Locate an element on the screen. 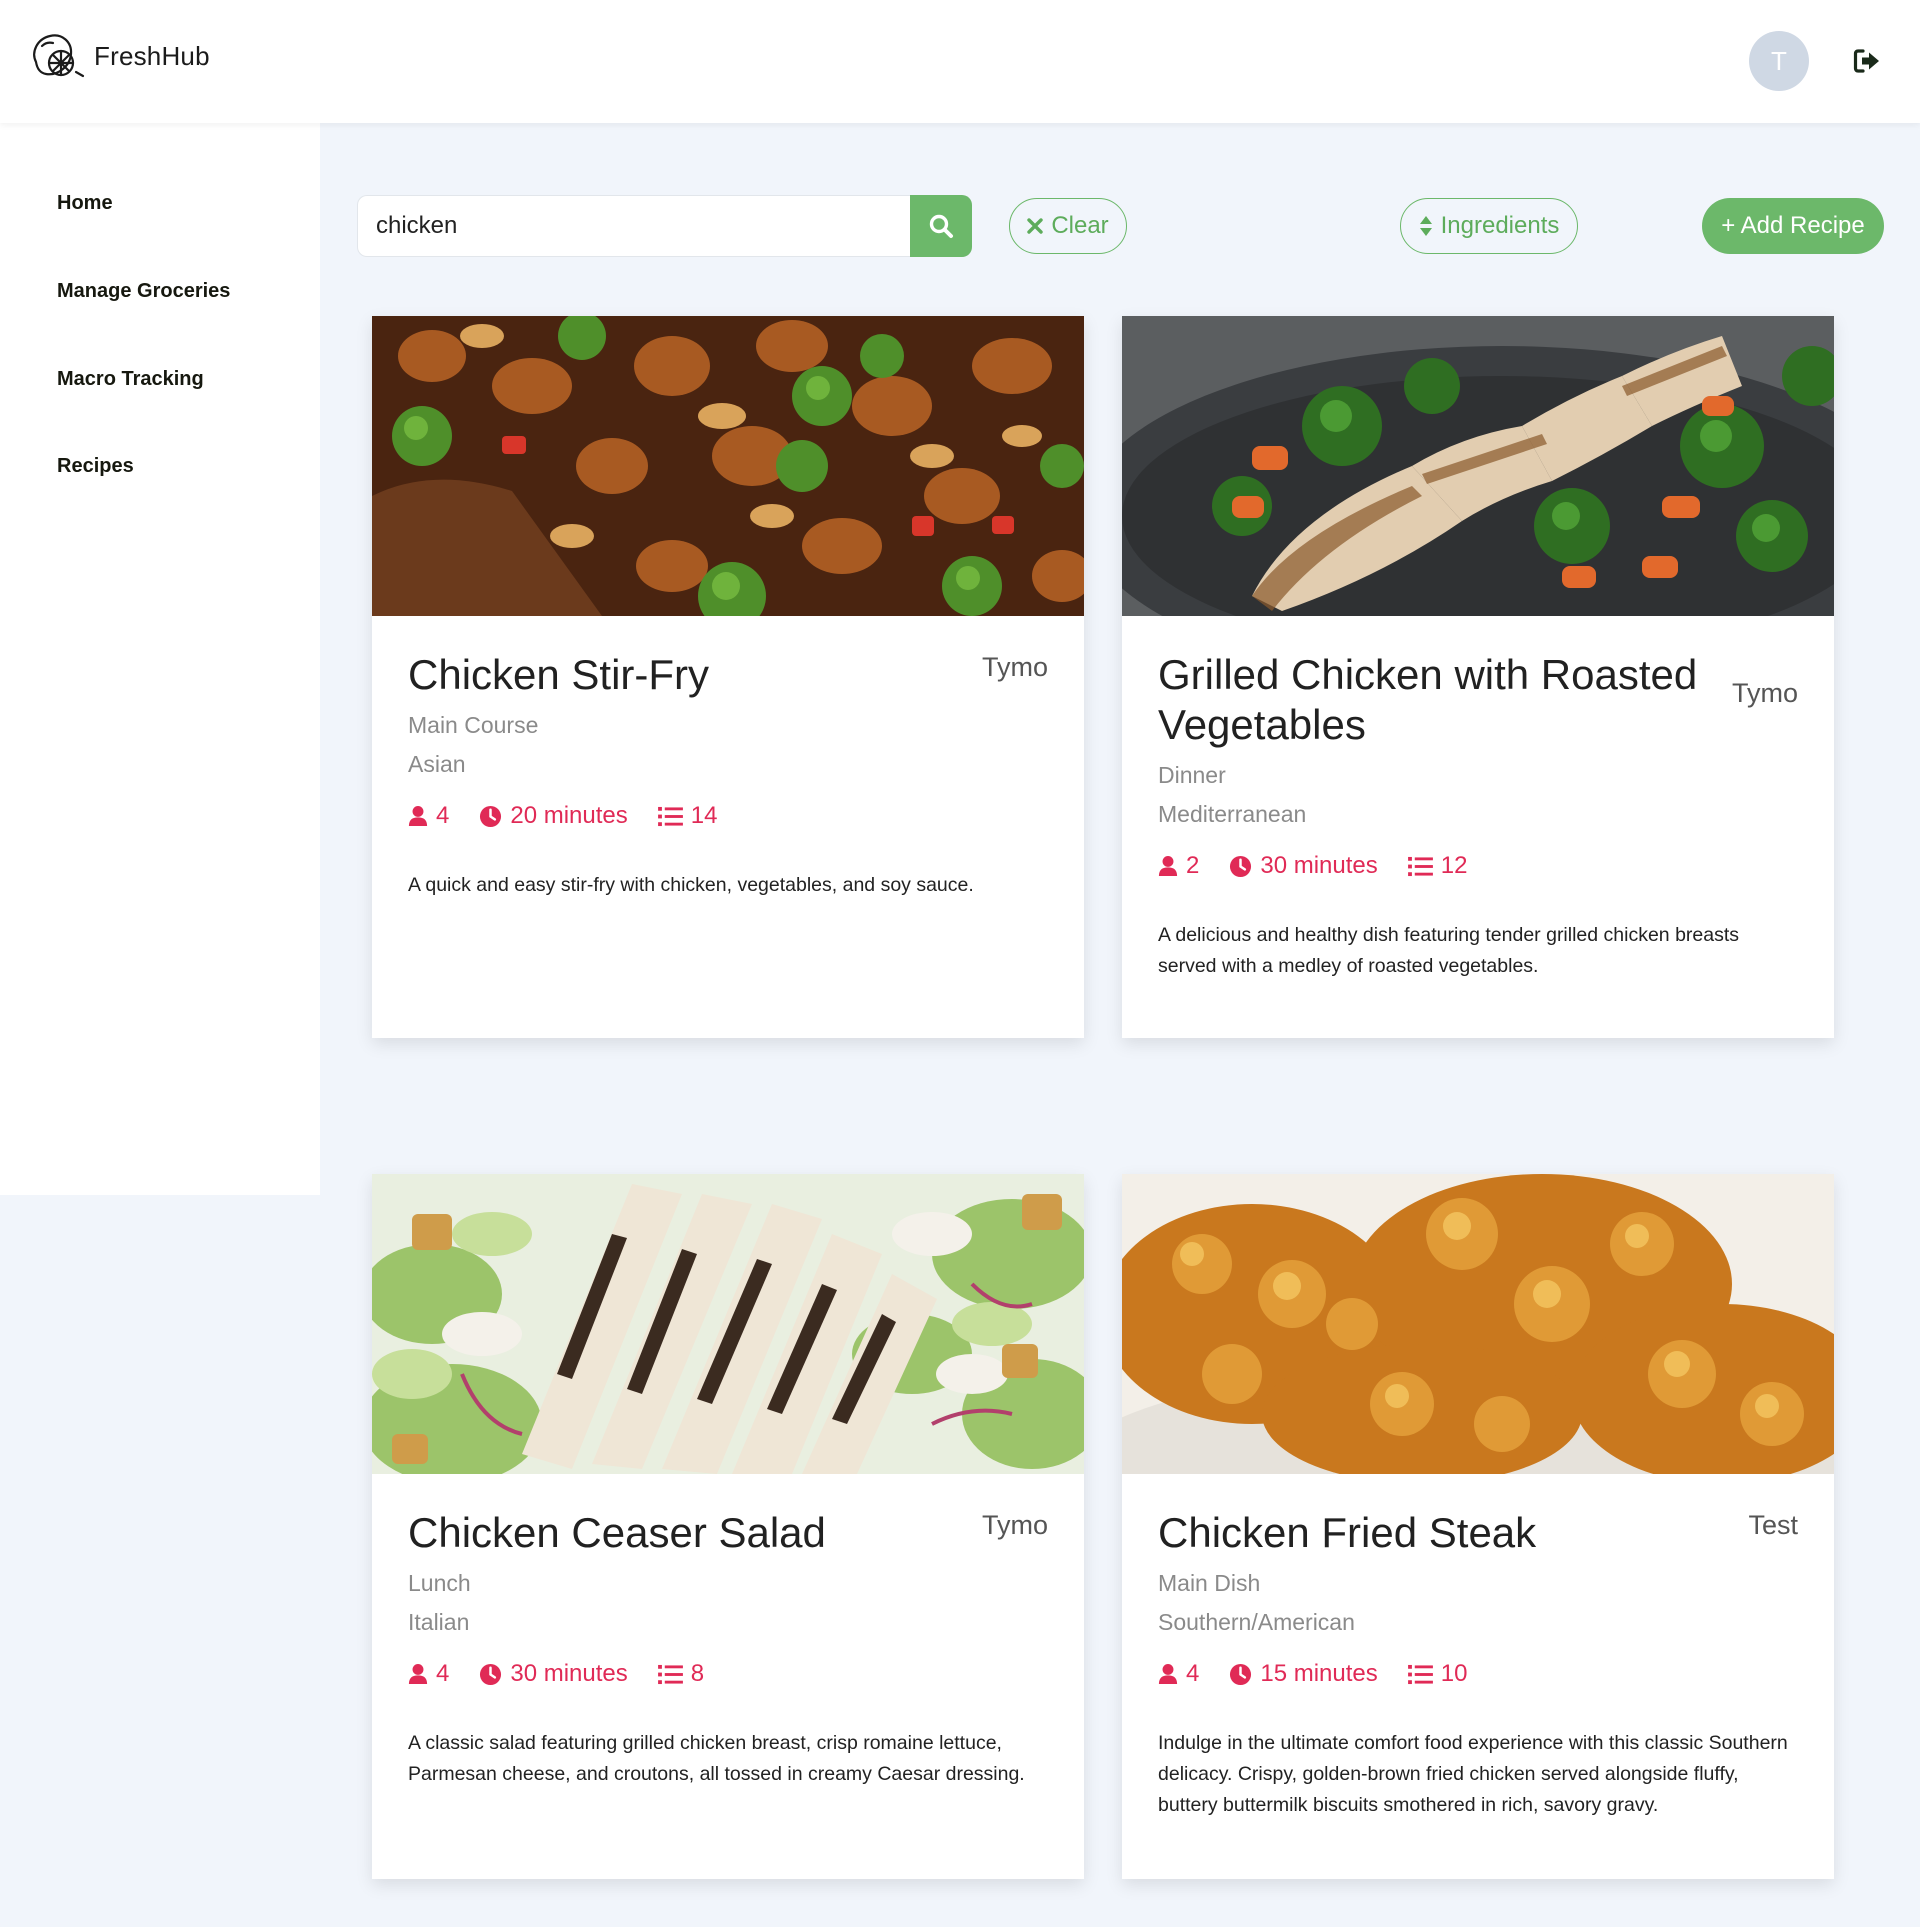 This screenshot has width=1920, height=1927. time-stat: 15 minutes is located at coordinates (1303, 1674).